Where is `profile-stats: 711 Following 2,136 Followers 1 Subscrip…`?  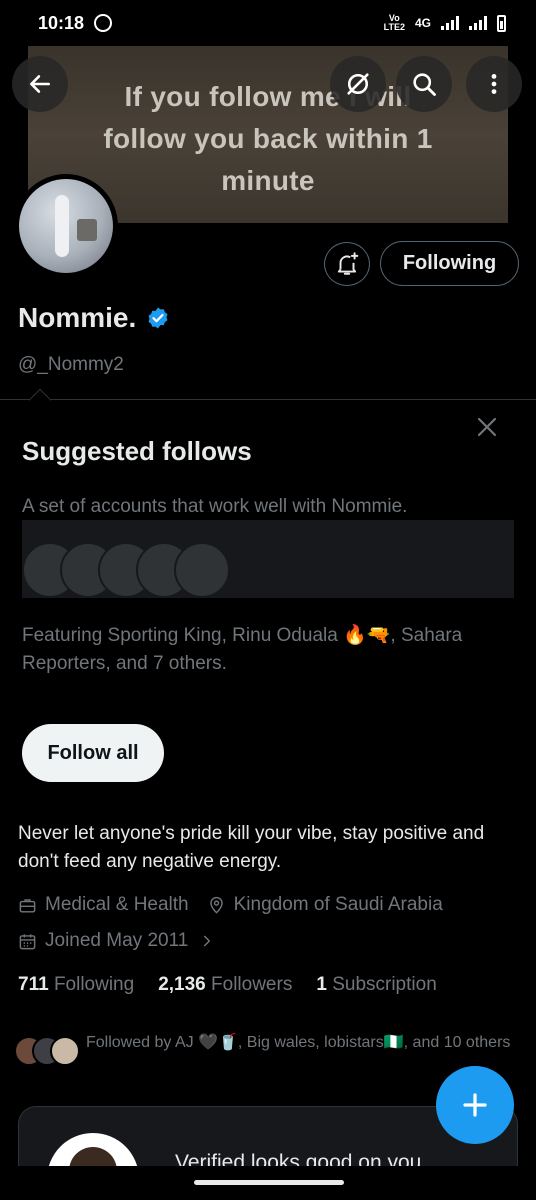 profile-stats: 711 Following 2,136 Followers 1 Subscrip… is located at coordinates (239, 985).